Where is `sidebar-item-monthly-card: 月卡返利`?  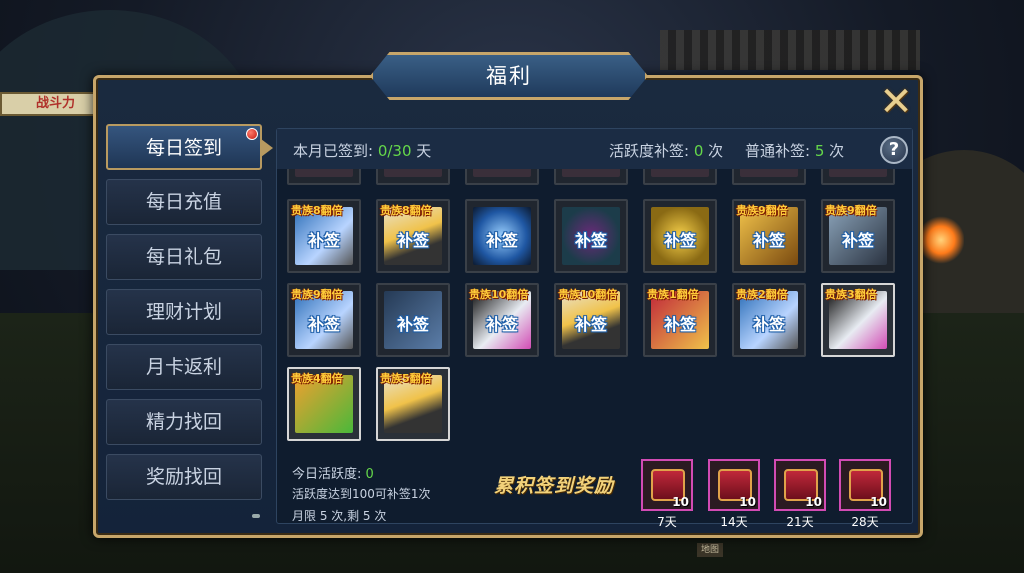 sidebar-item-monthly-card: 月卡返利 is located at coordinates (184, 367).